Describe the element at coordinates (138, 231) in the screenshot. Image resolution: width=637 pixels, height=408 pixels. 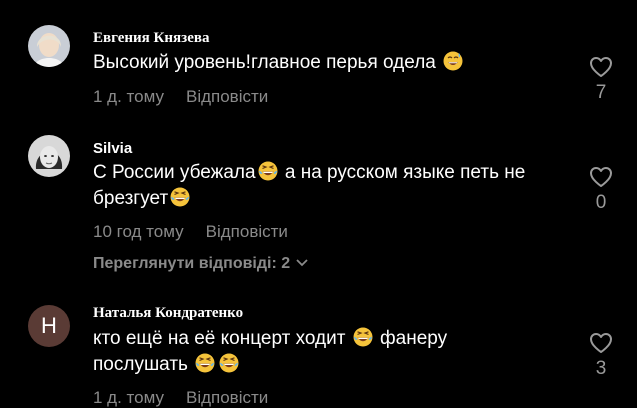
I see `comment-time: 10 год тому` at that location.